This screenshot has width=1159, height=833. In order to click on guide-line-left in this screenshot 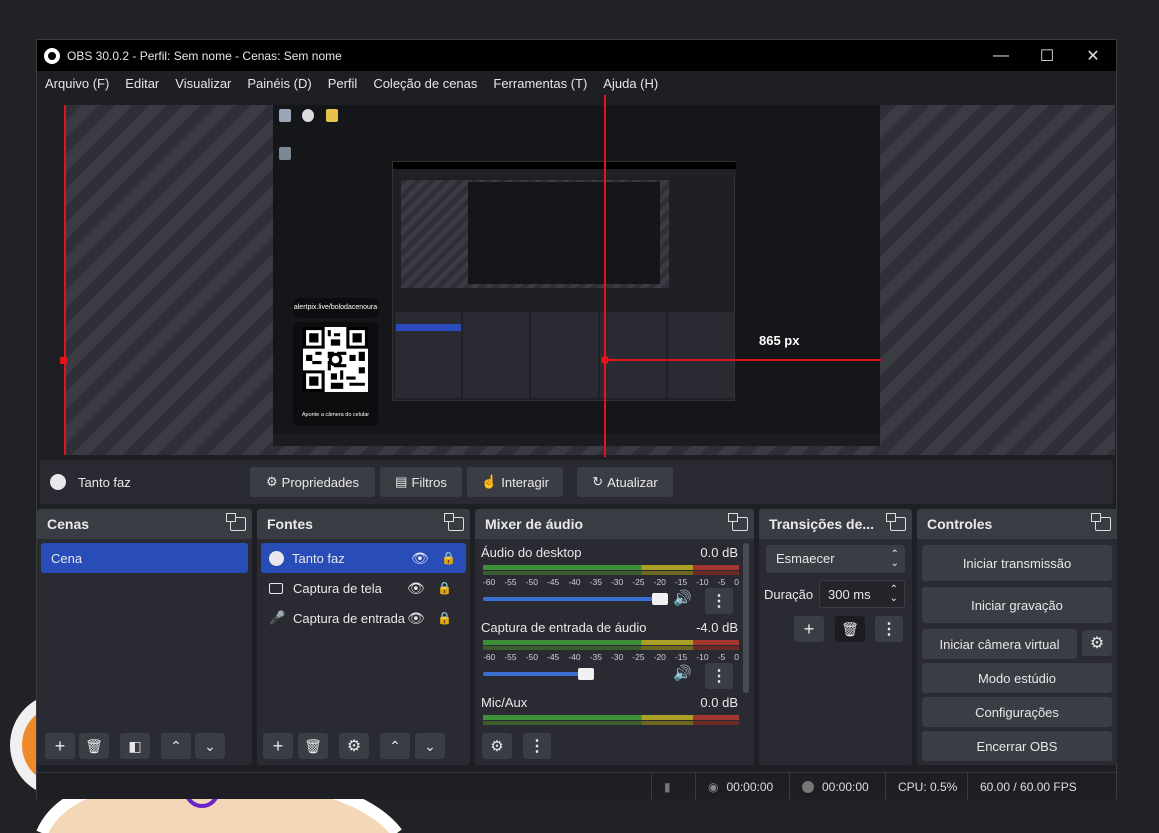, I will do `click(65, 280)`.